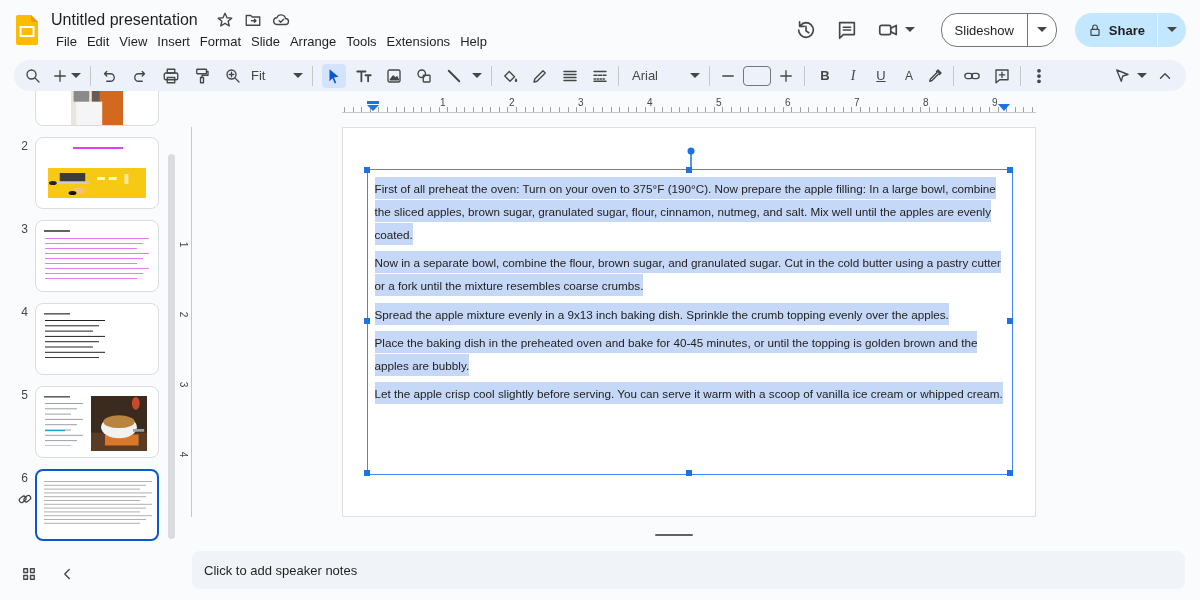 Image resolution: width=1200 pixels, height=600 pixels. I want to click on ruler-number: 6, so click(787, 102).